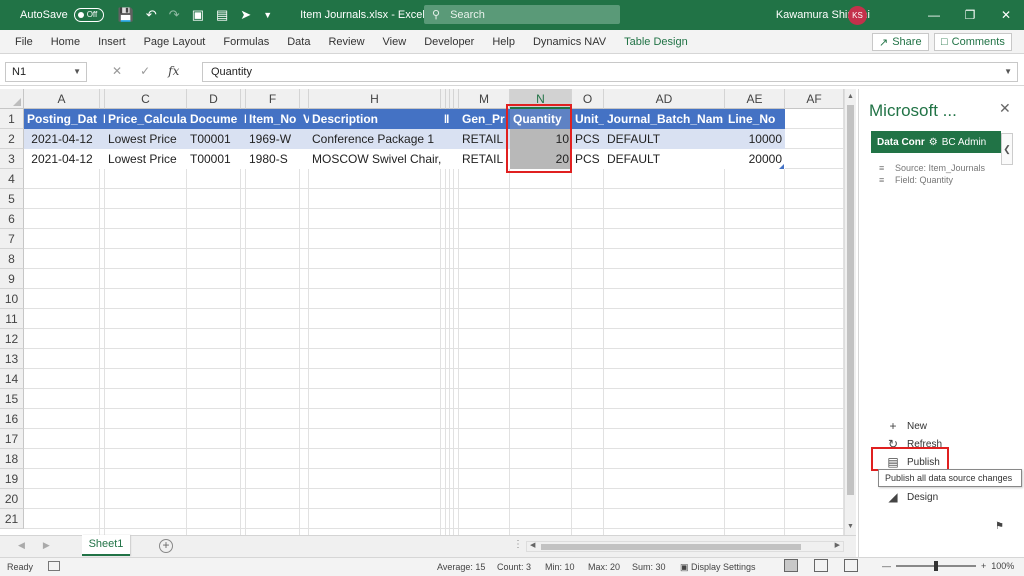 Image resolution: width=1024 pixels, height=576 pixels. I want to click on tab-view: View, so click(395, 42).